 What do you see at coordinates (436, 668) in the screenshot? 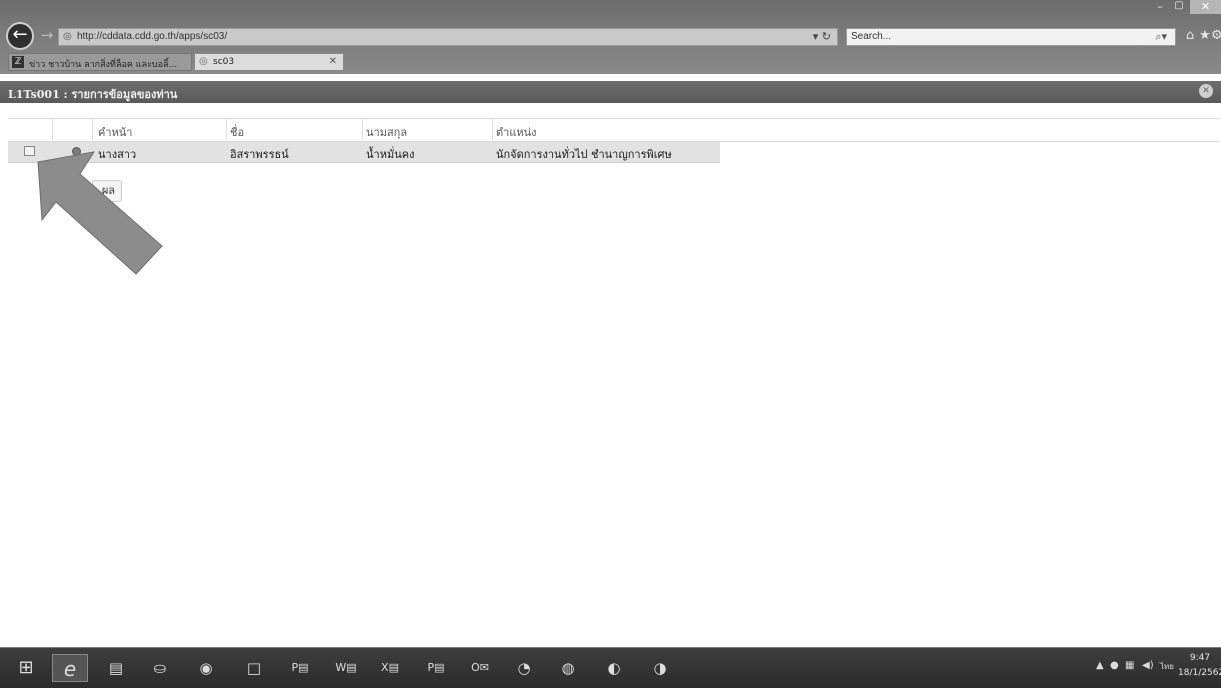
I see `publisher-icon: P▤` at bounding box center [436, 668].